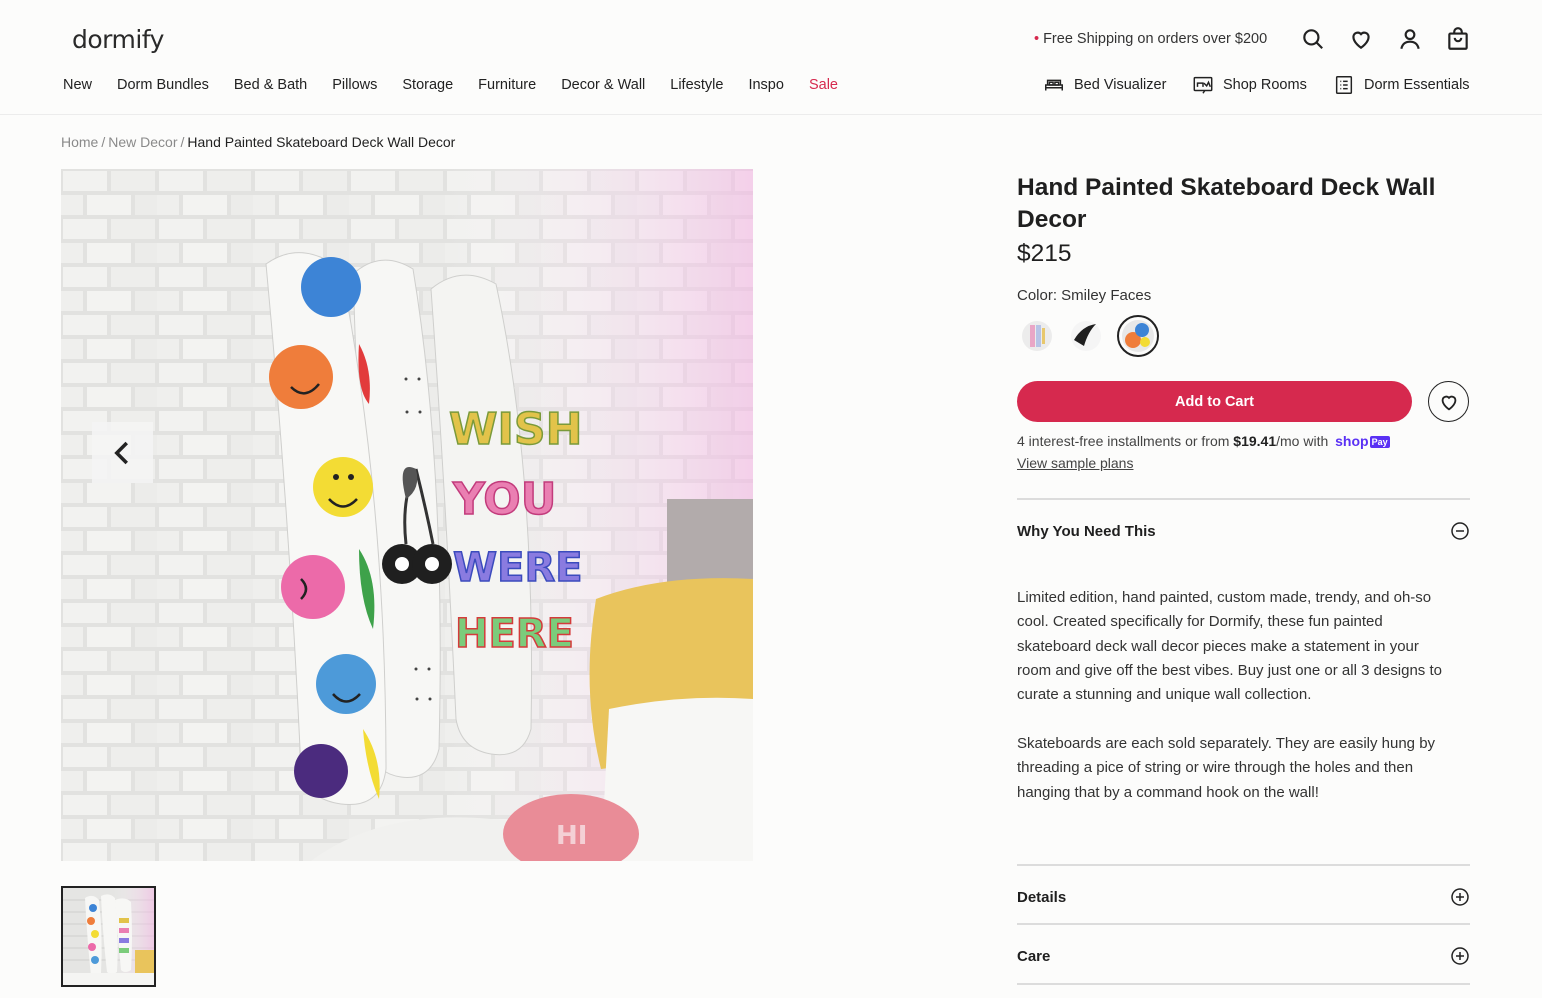  What do you see at coordinates (1458, 39) in the screenshot?
I see `bag-icon` at bounding box center [1458, 39].